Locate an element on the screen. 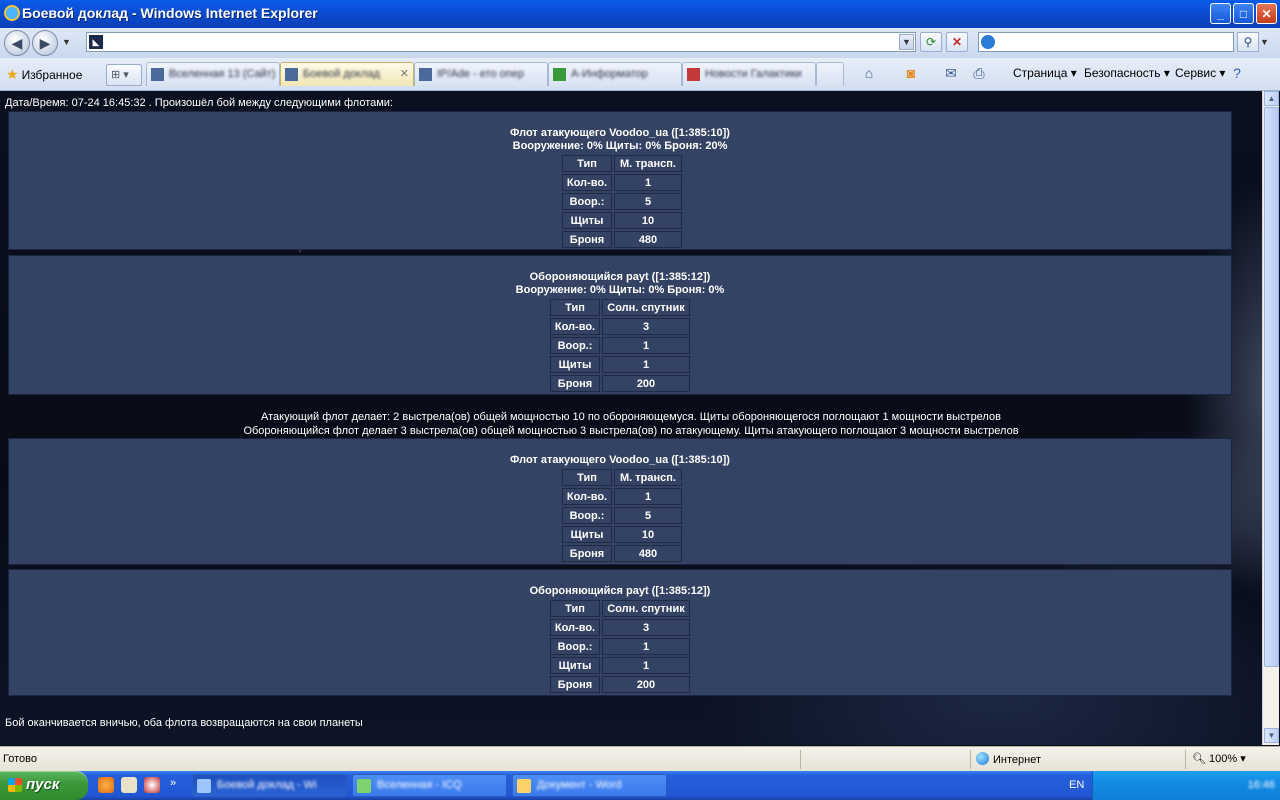  close-button: ✕ is located at coordinates (1266, 13).